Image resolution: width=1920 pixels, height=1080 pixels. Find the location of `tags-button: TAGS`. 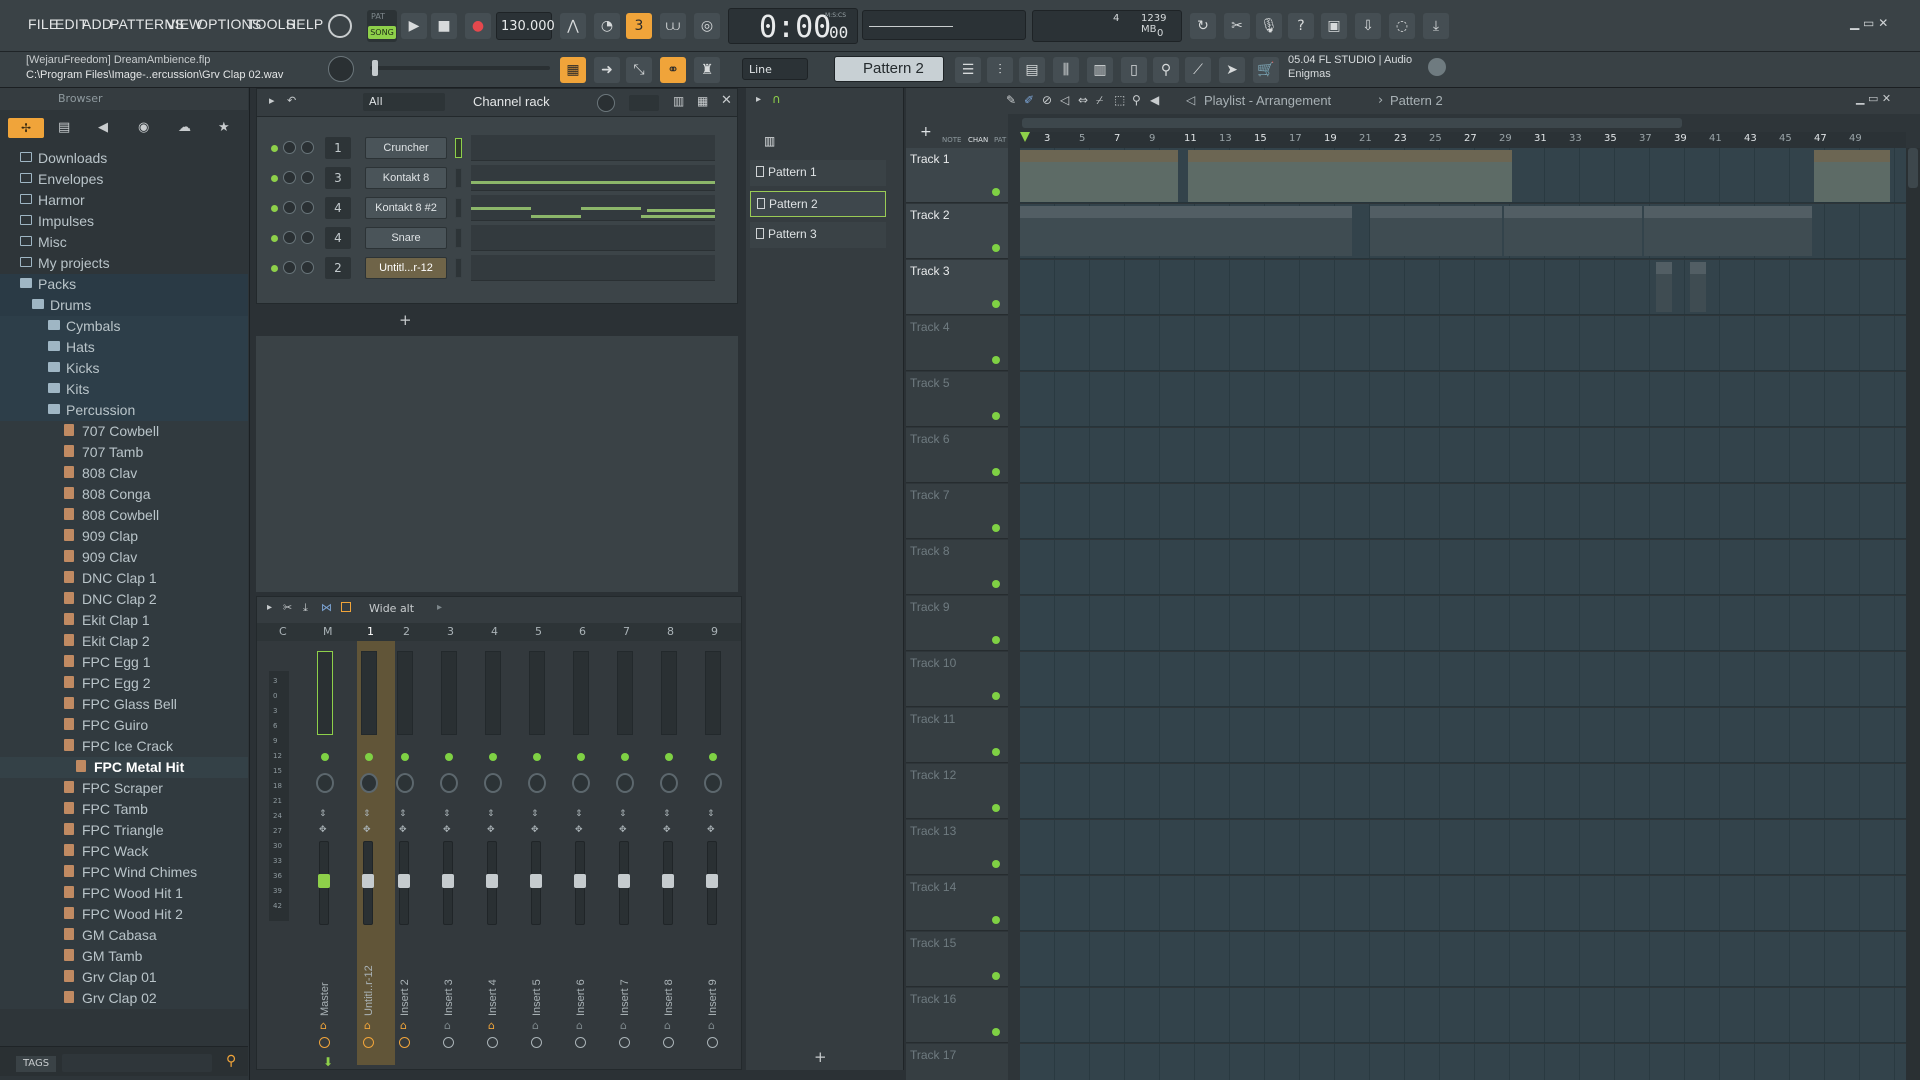

tags-button: TAGS is located at coordinates (36, 1064).